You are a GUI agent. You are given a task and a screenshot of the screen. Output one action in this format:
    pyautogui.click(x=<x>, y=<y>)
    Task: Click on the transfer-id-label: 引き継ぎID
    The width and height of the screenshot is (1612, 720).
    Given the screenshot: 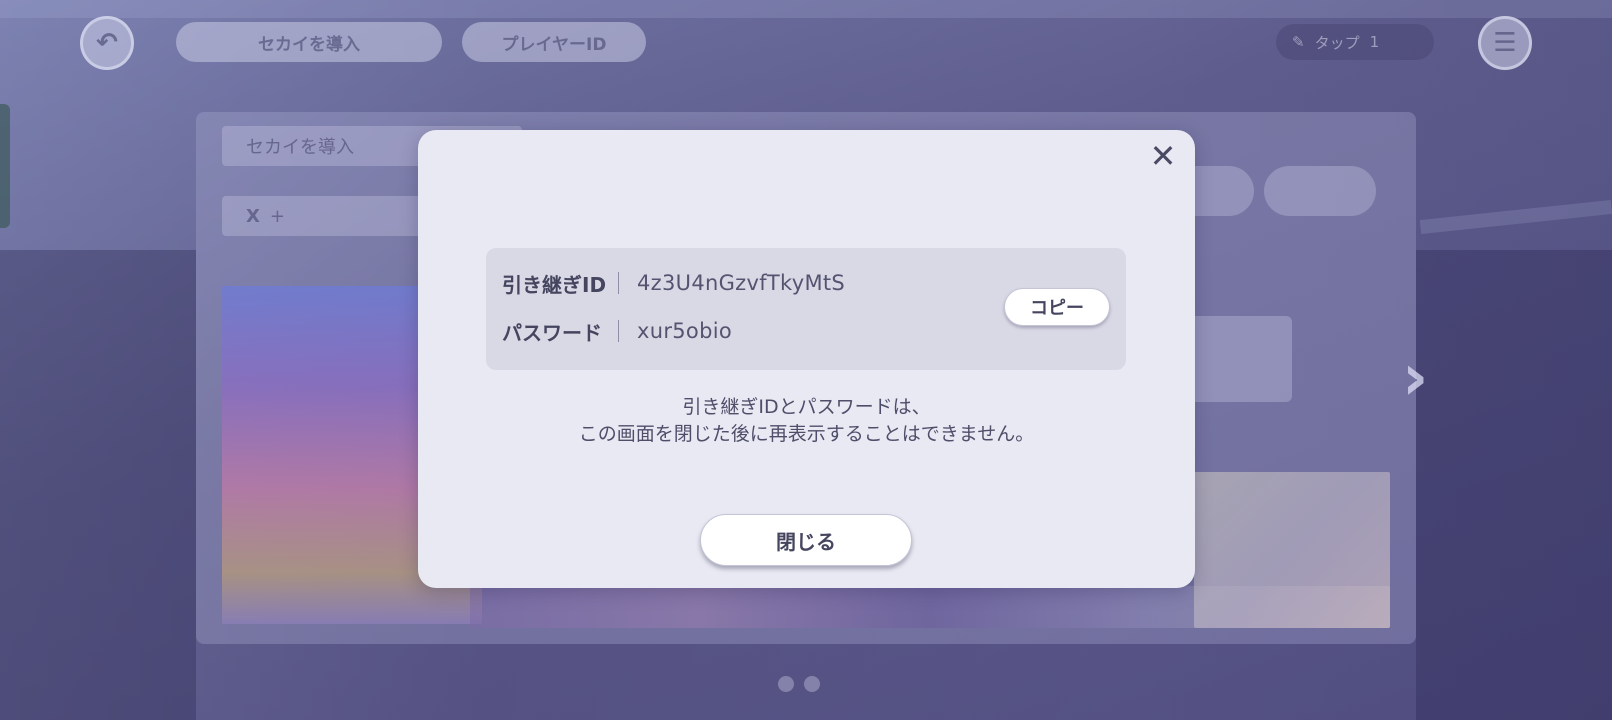 What is the action you would take?
    pyautogui.click(x=554, y=284)
    